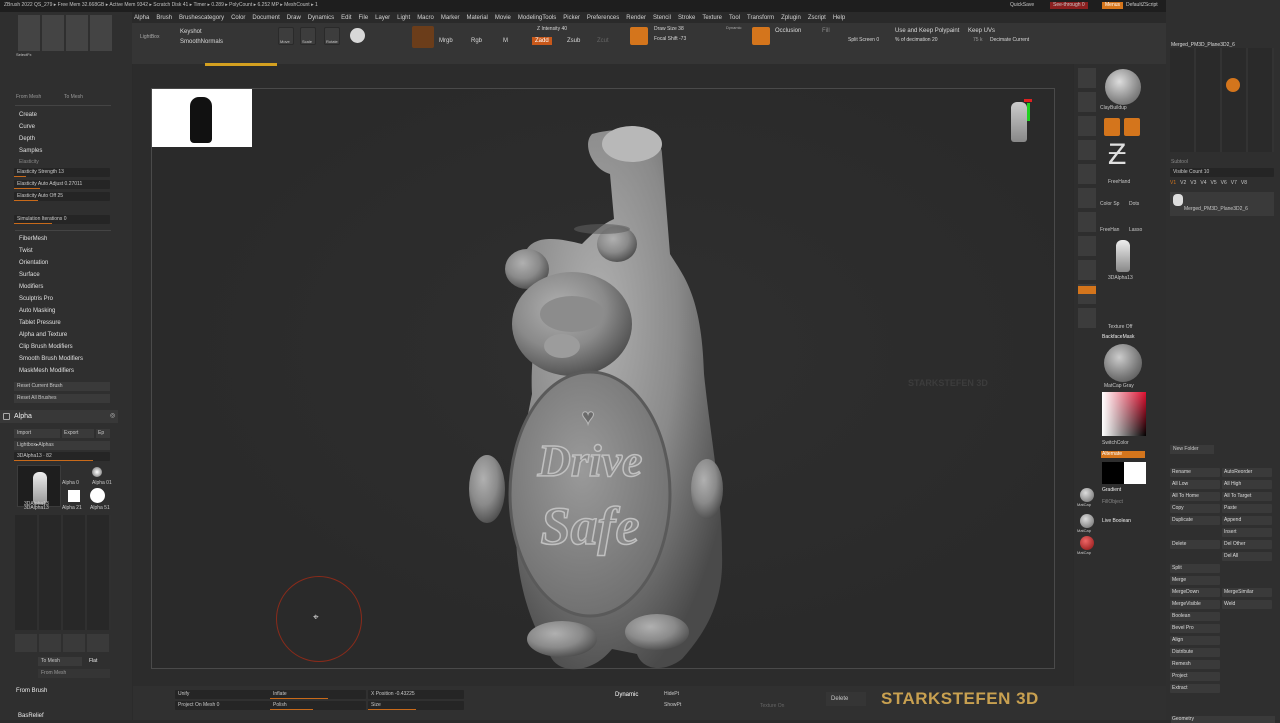 The image size is (1280, 723). Describe the element at coordinates (760, 18) in the screenshot. I see `menu-transform: Transform` at that location.